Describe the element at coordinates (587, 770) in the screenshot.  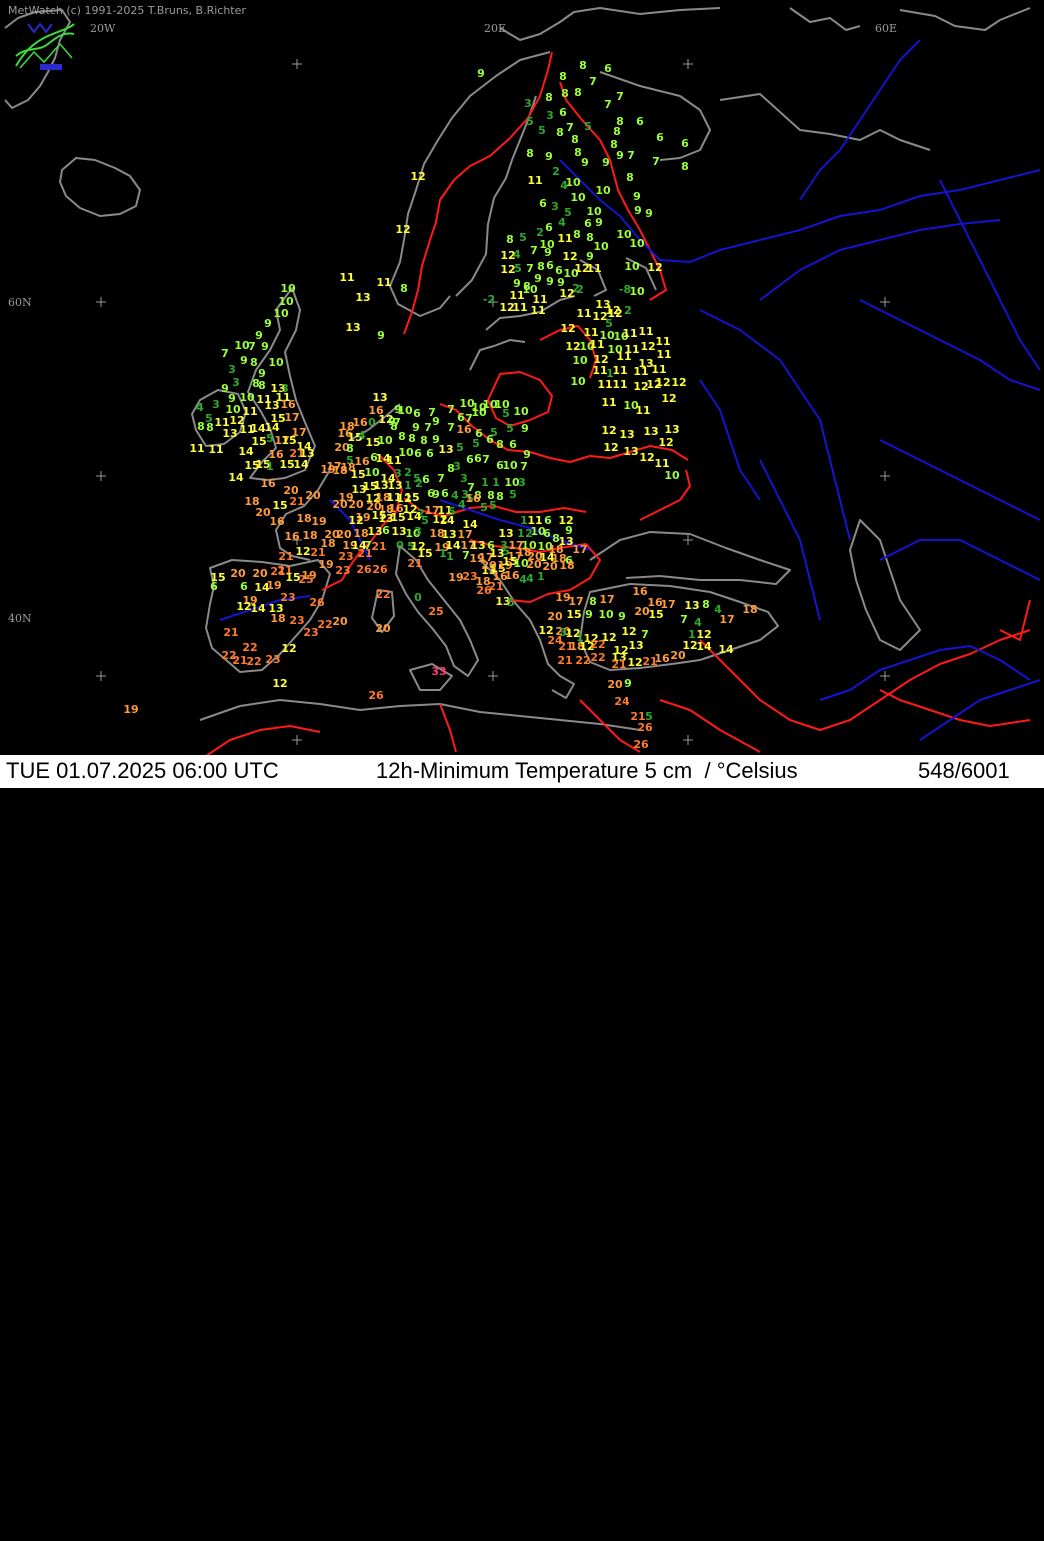
I see `status-parameter: 12h-Minimum Temperature 5 cm / °Celsius` at that location.